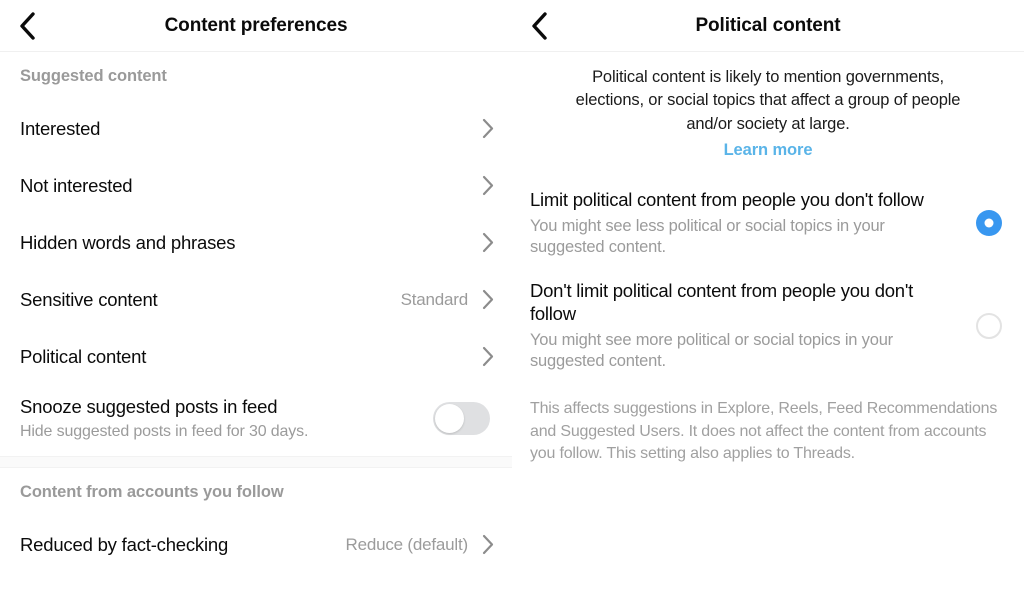 Image resolution: width=1024 pixels, height=609 pixels. I want to click on snooze-toggle-switch, so click(461, 419).